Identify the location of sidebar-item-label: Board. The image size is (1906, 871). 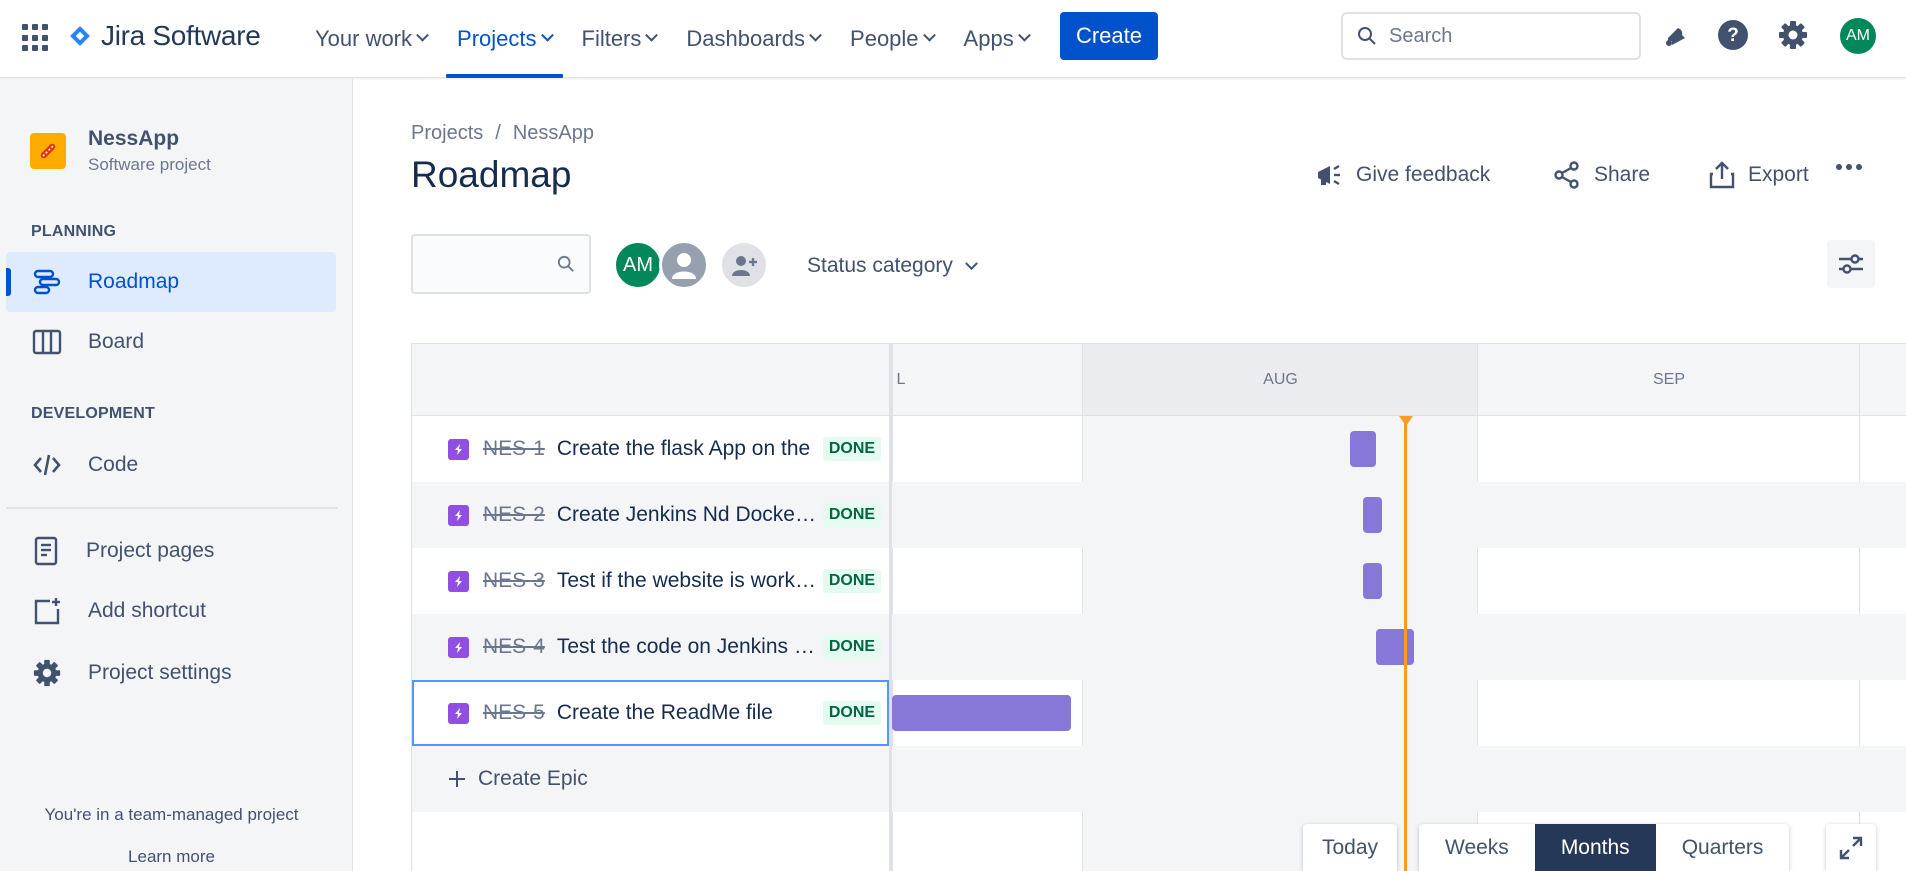
(116, 341).